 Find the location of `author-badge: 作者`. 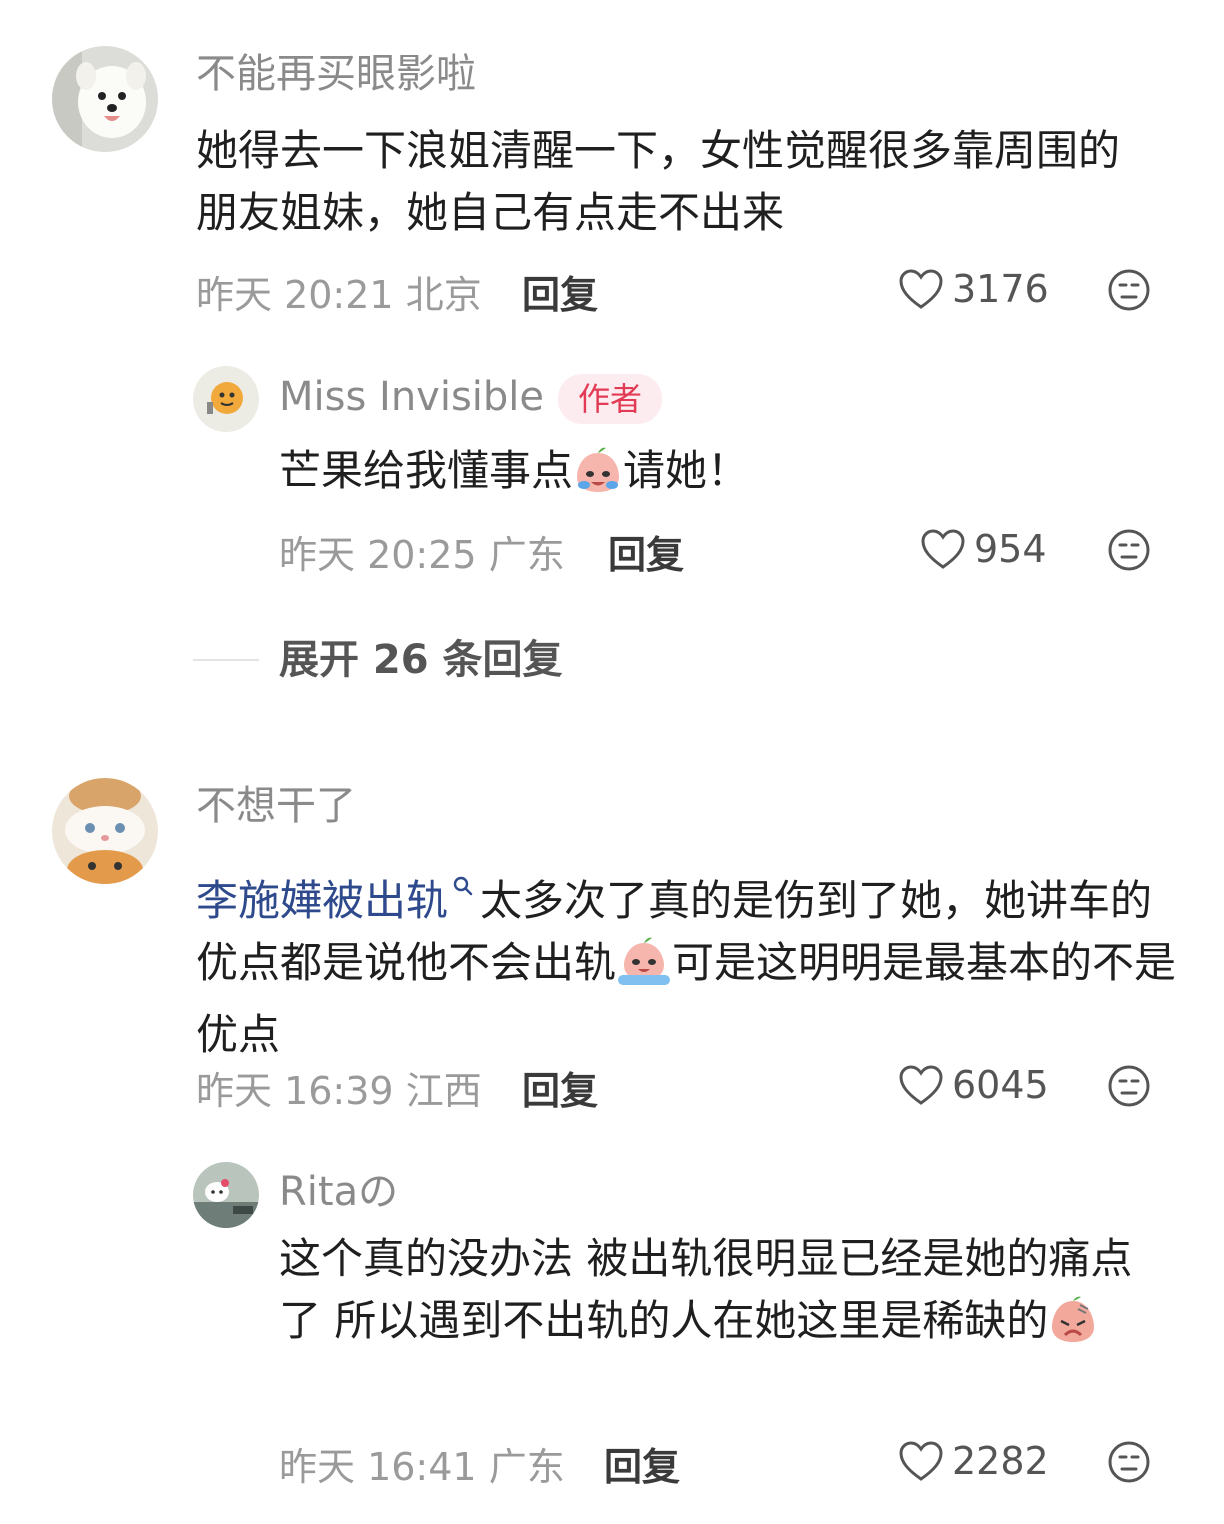

author-badge: 作者 is located at coordinates (610, 399).